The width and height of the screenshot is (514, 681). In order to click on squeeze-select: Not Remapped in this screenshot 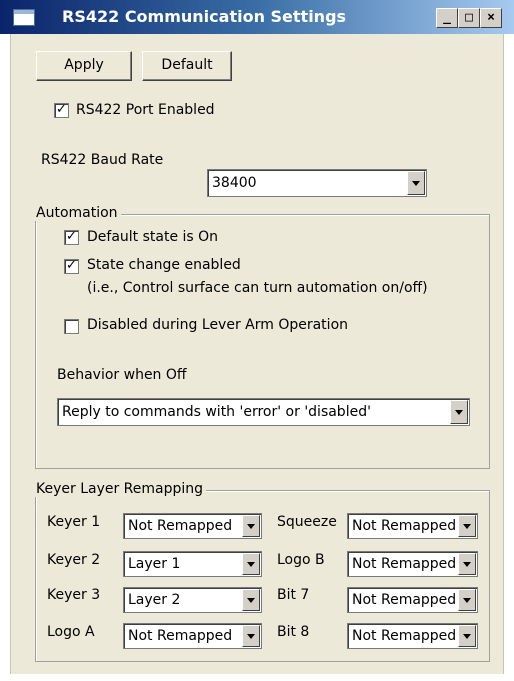, I will do `click(412, 526)`.